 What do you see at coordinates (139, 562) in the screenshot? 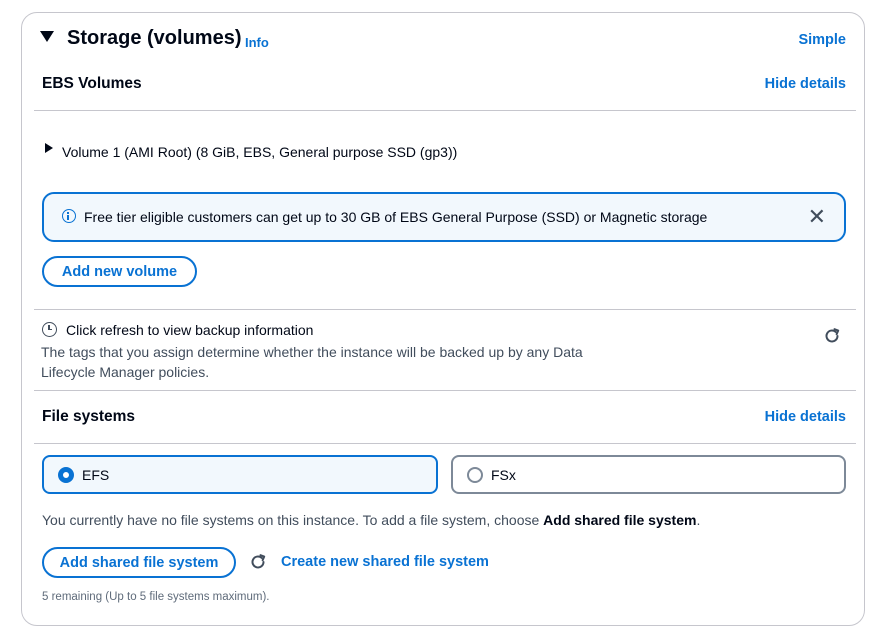
I see `add-shared-file-system-button: Add shared file system` at bounding box center [139, 562].